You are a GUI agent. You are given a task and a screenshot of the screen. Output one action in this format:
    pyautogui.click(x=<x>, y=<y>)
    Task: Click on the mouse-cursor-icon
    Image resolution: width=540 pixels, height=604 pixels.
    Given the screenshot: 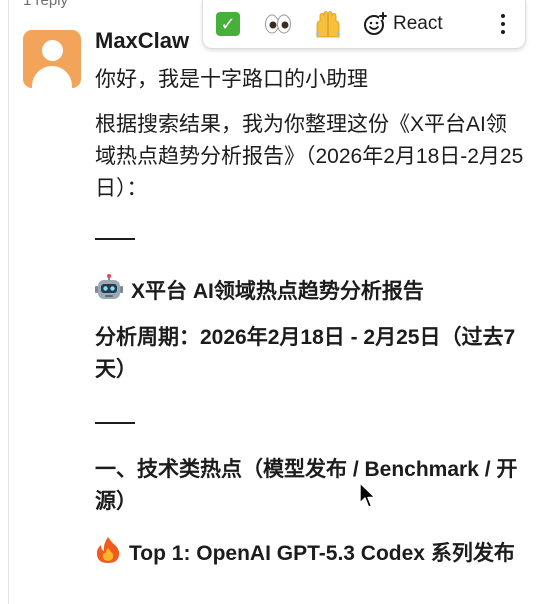 What is the action you would take?
    pyautogui.click(x=367, y=495)
    